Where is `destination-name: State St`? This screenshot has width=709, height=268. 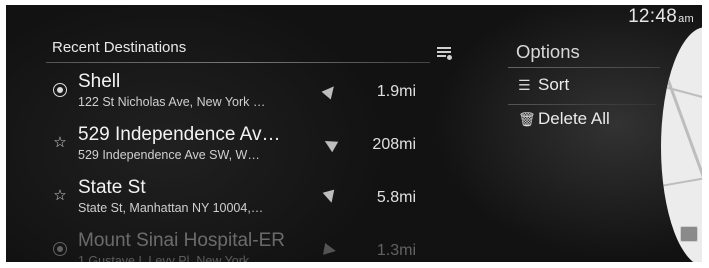
destination-name: State St is located at coordinates (112, 187).